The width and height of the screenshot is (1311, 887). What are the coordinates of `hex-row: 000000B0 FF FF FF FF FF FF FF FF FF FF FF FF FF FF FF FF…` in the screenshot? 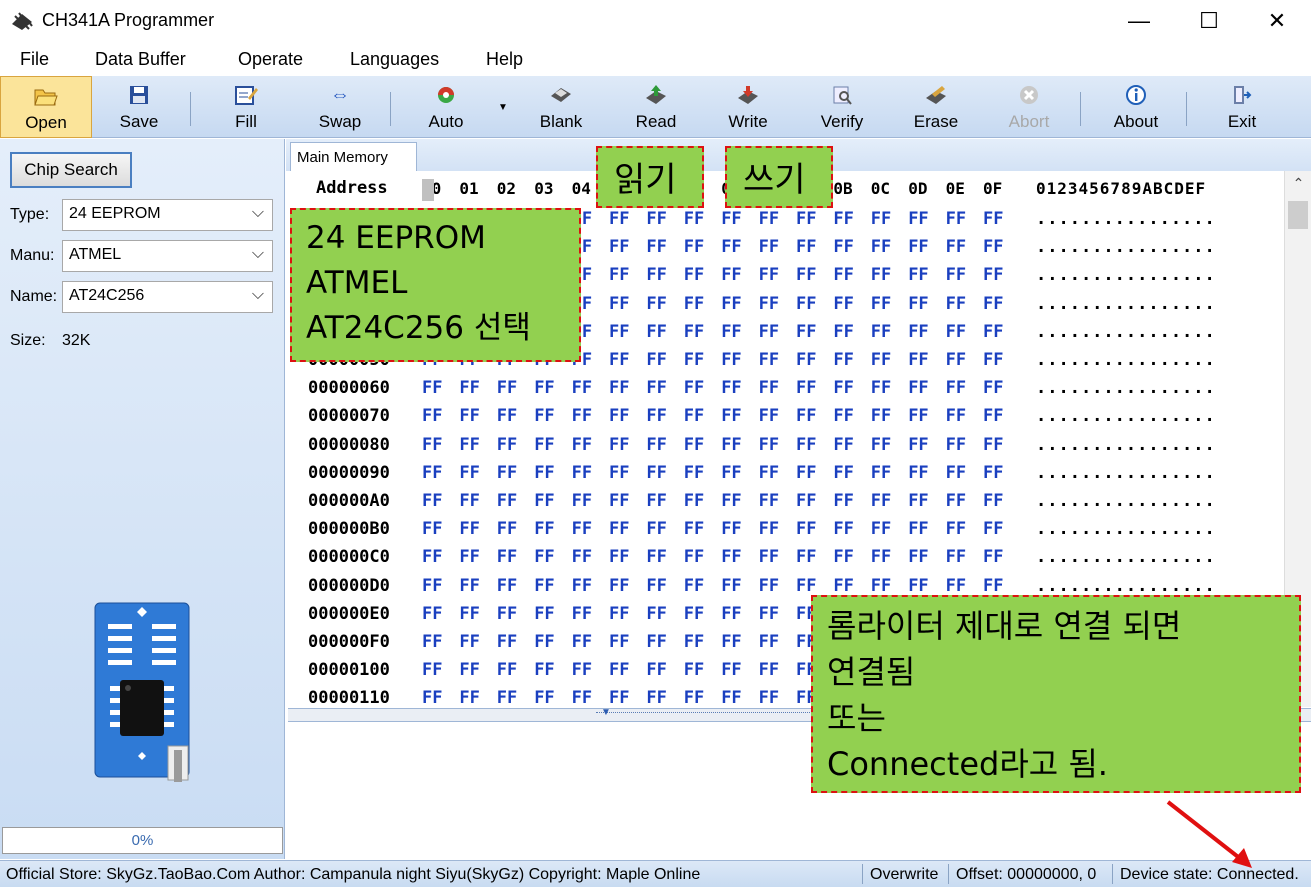 It's located at (786, 528).